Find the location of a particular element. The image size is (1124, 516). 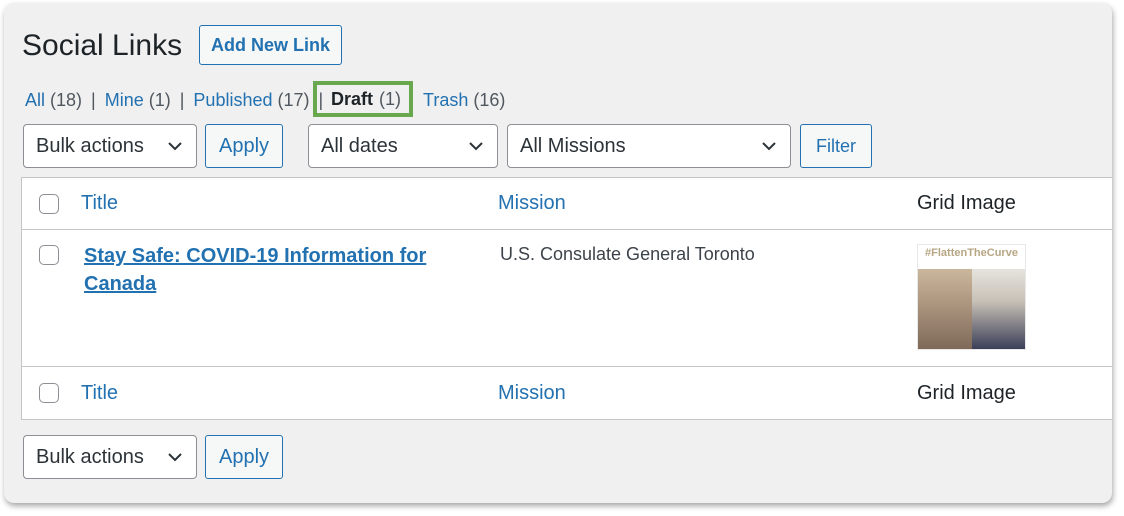

bulk-actions-select-bottom: Bulk actions is located at coordinates (110, 457).